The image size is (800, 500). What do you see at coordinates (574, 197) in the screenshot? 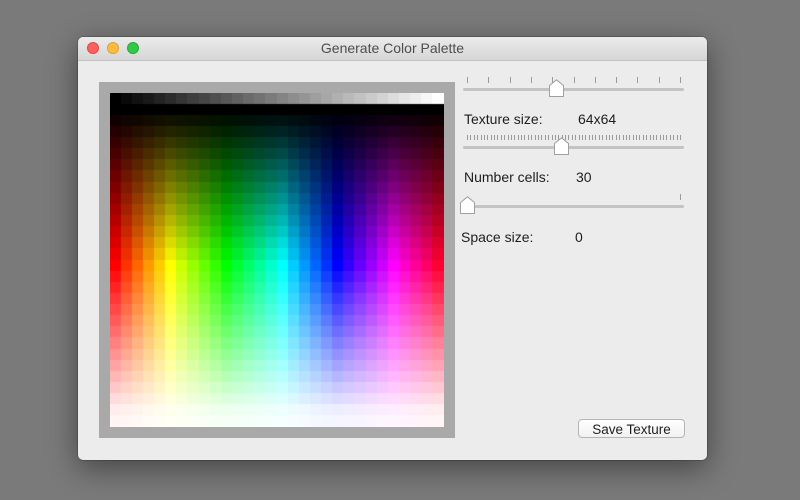
I see `space-size-ticks` at bounding box center [574, 197].